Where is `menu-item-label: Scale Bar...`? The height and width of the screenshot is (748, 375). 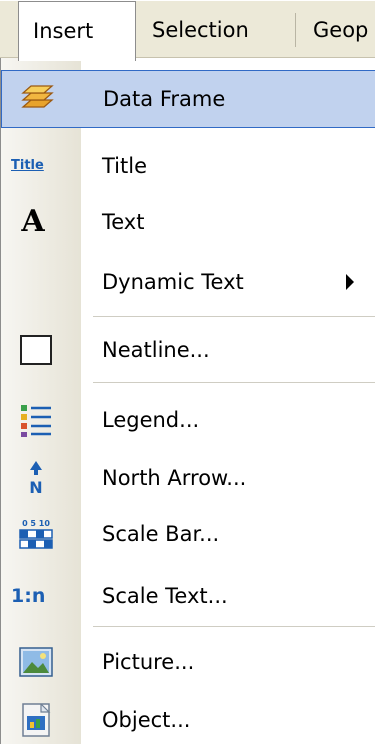 menu-item-label: Scale Bar... is located at coordinates (161, 534).